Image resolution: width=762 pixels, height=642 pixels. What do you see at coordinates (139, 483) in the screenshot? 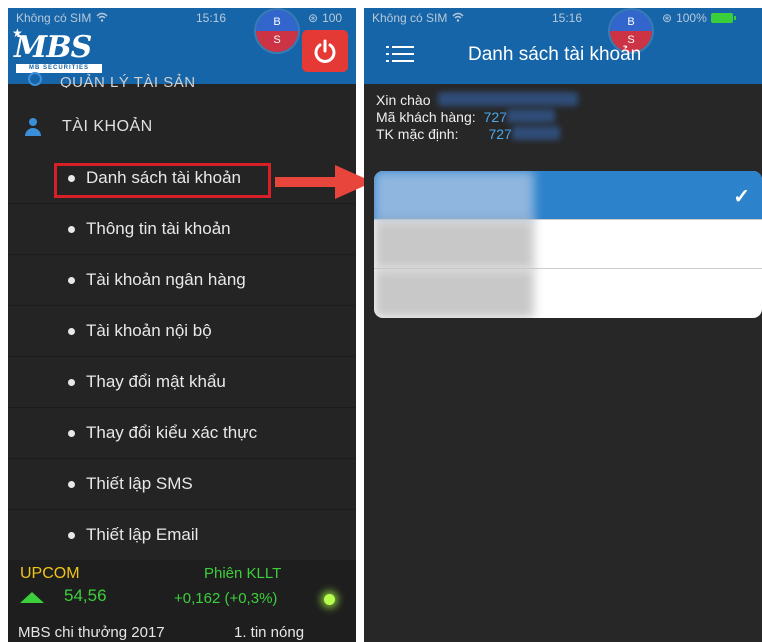
I see `submenu-label: Thiết lập SMS` at bounding box center [139, 483].